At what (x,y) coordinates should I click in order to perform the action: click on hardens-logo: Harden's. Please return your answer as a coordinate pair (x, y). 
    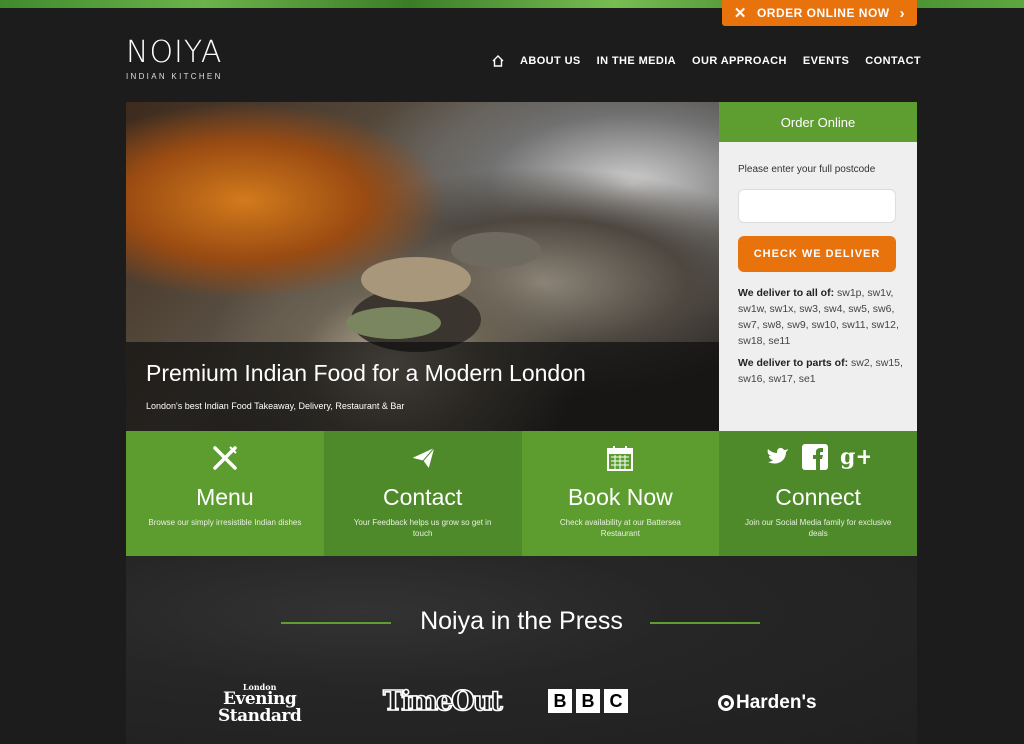
    Looking at the image, I should click on (767, 703).